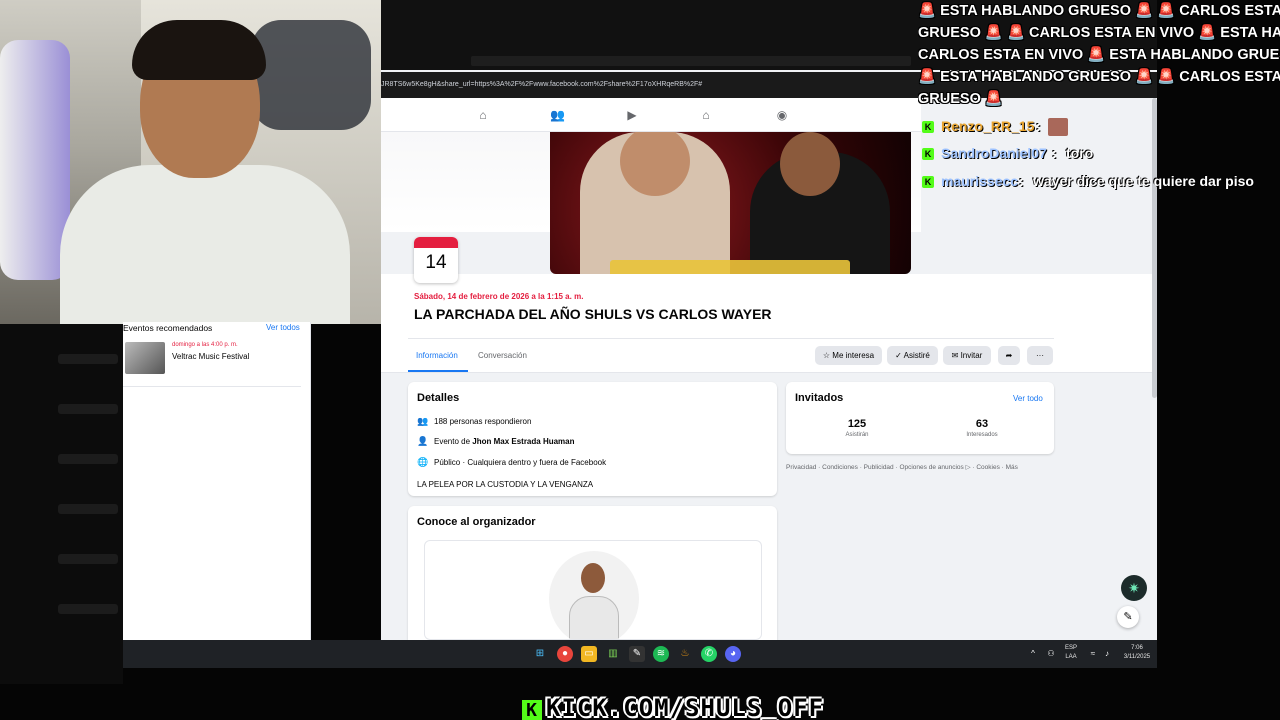 The width and height of the screenshot is (1280, 720). I want to click on share-button: ➦, so click(1009, 355).